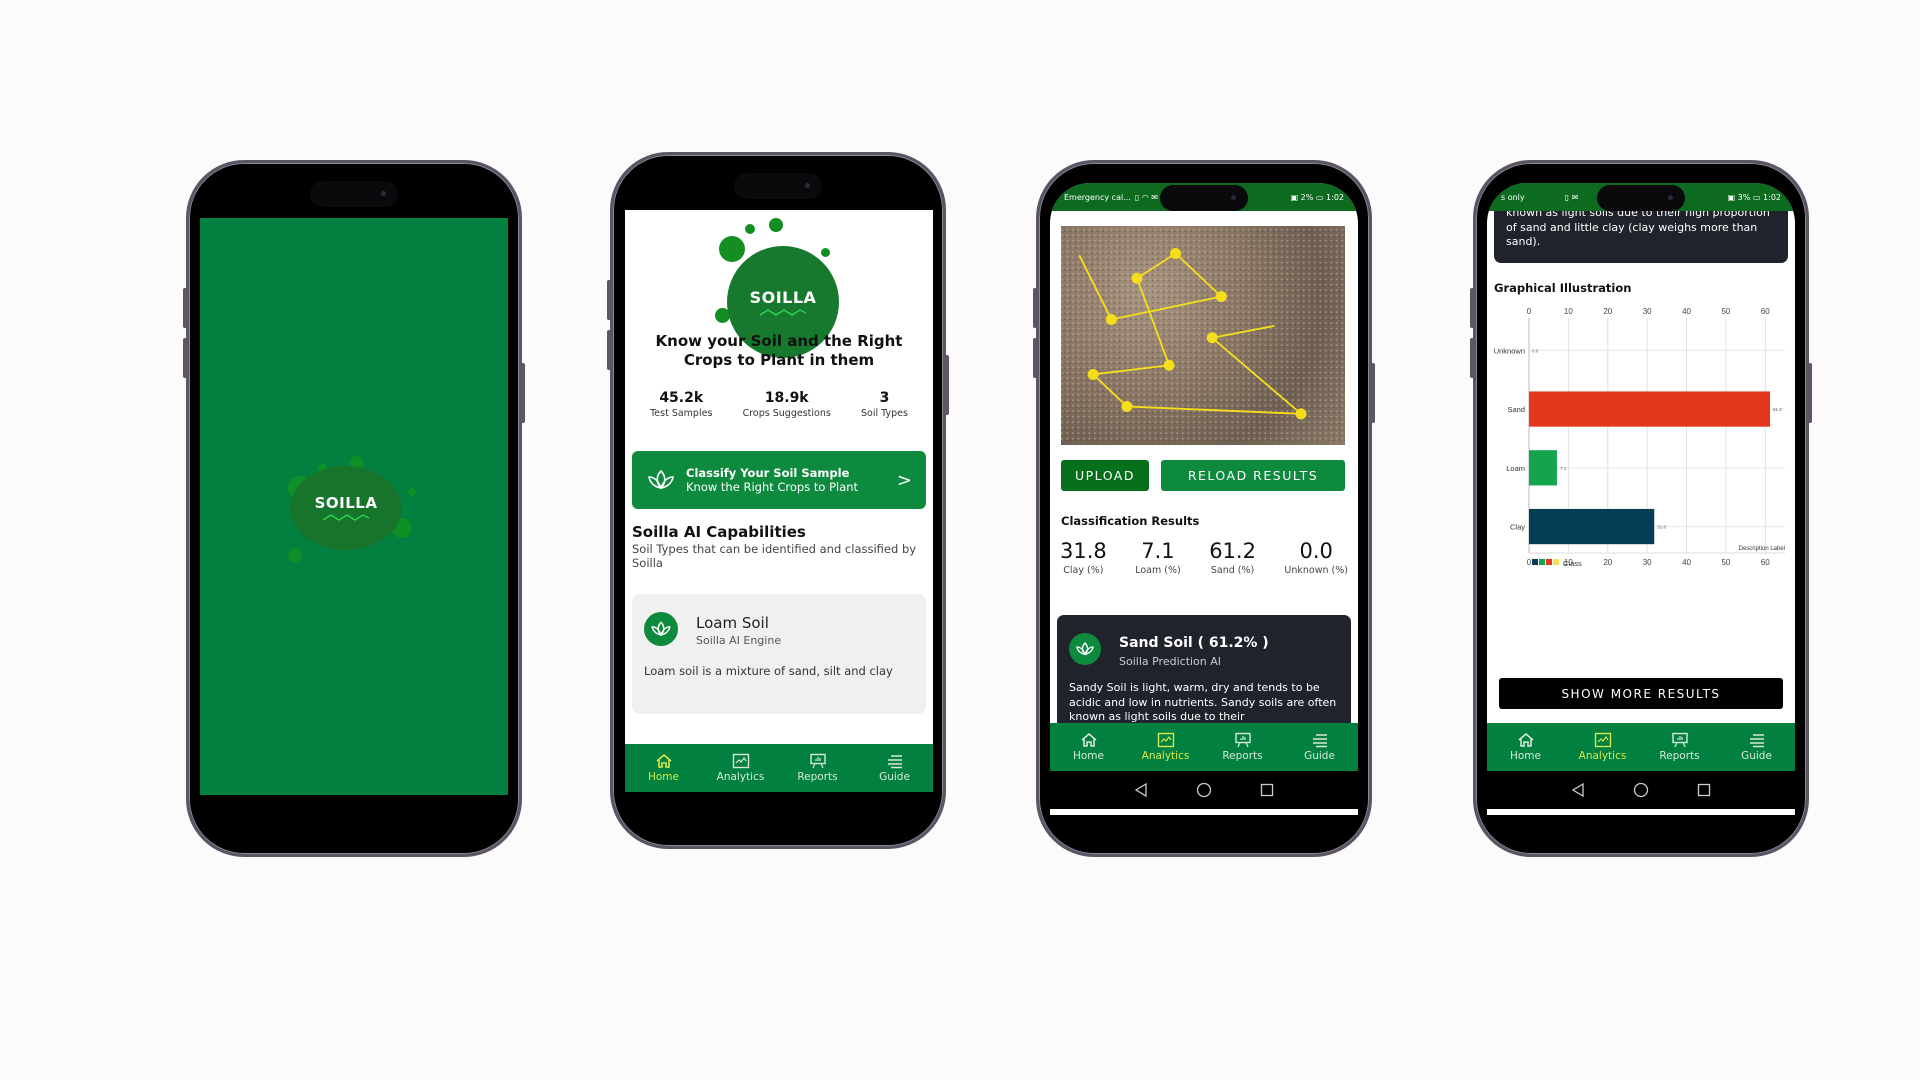 The height and width of the screenshot is (1080, 1920). Describe the element at coordinates (1105, 475) in the screenshot. I see `upload-button: UPLOAD` at that location.